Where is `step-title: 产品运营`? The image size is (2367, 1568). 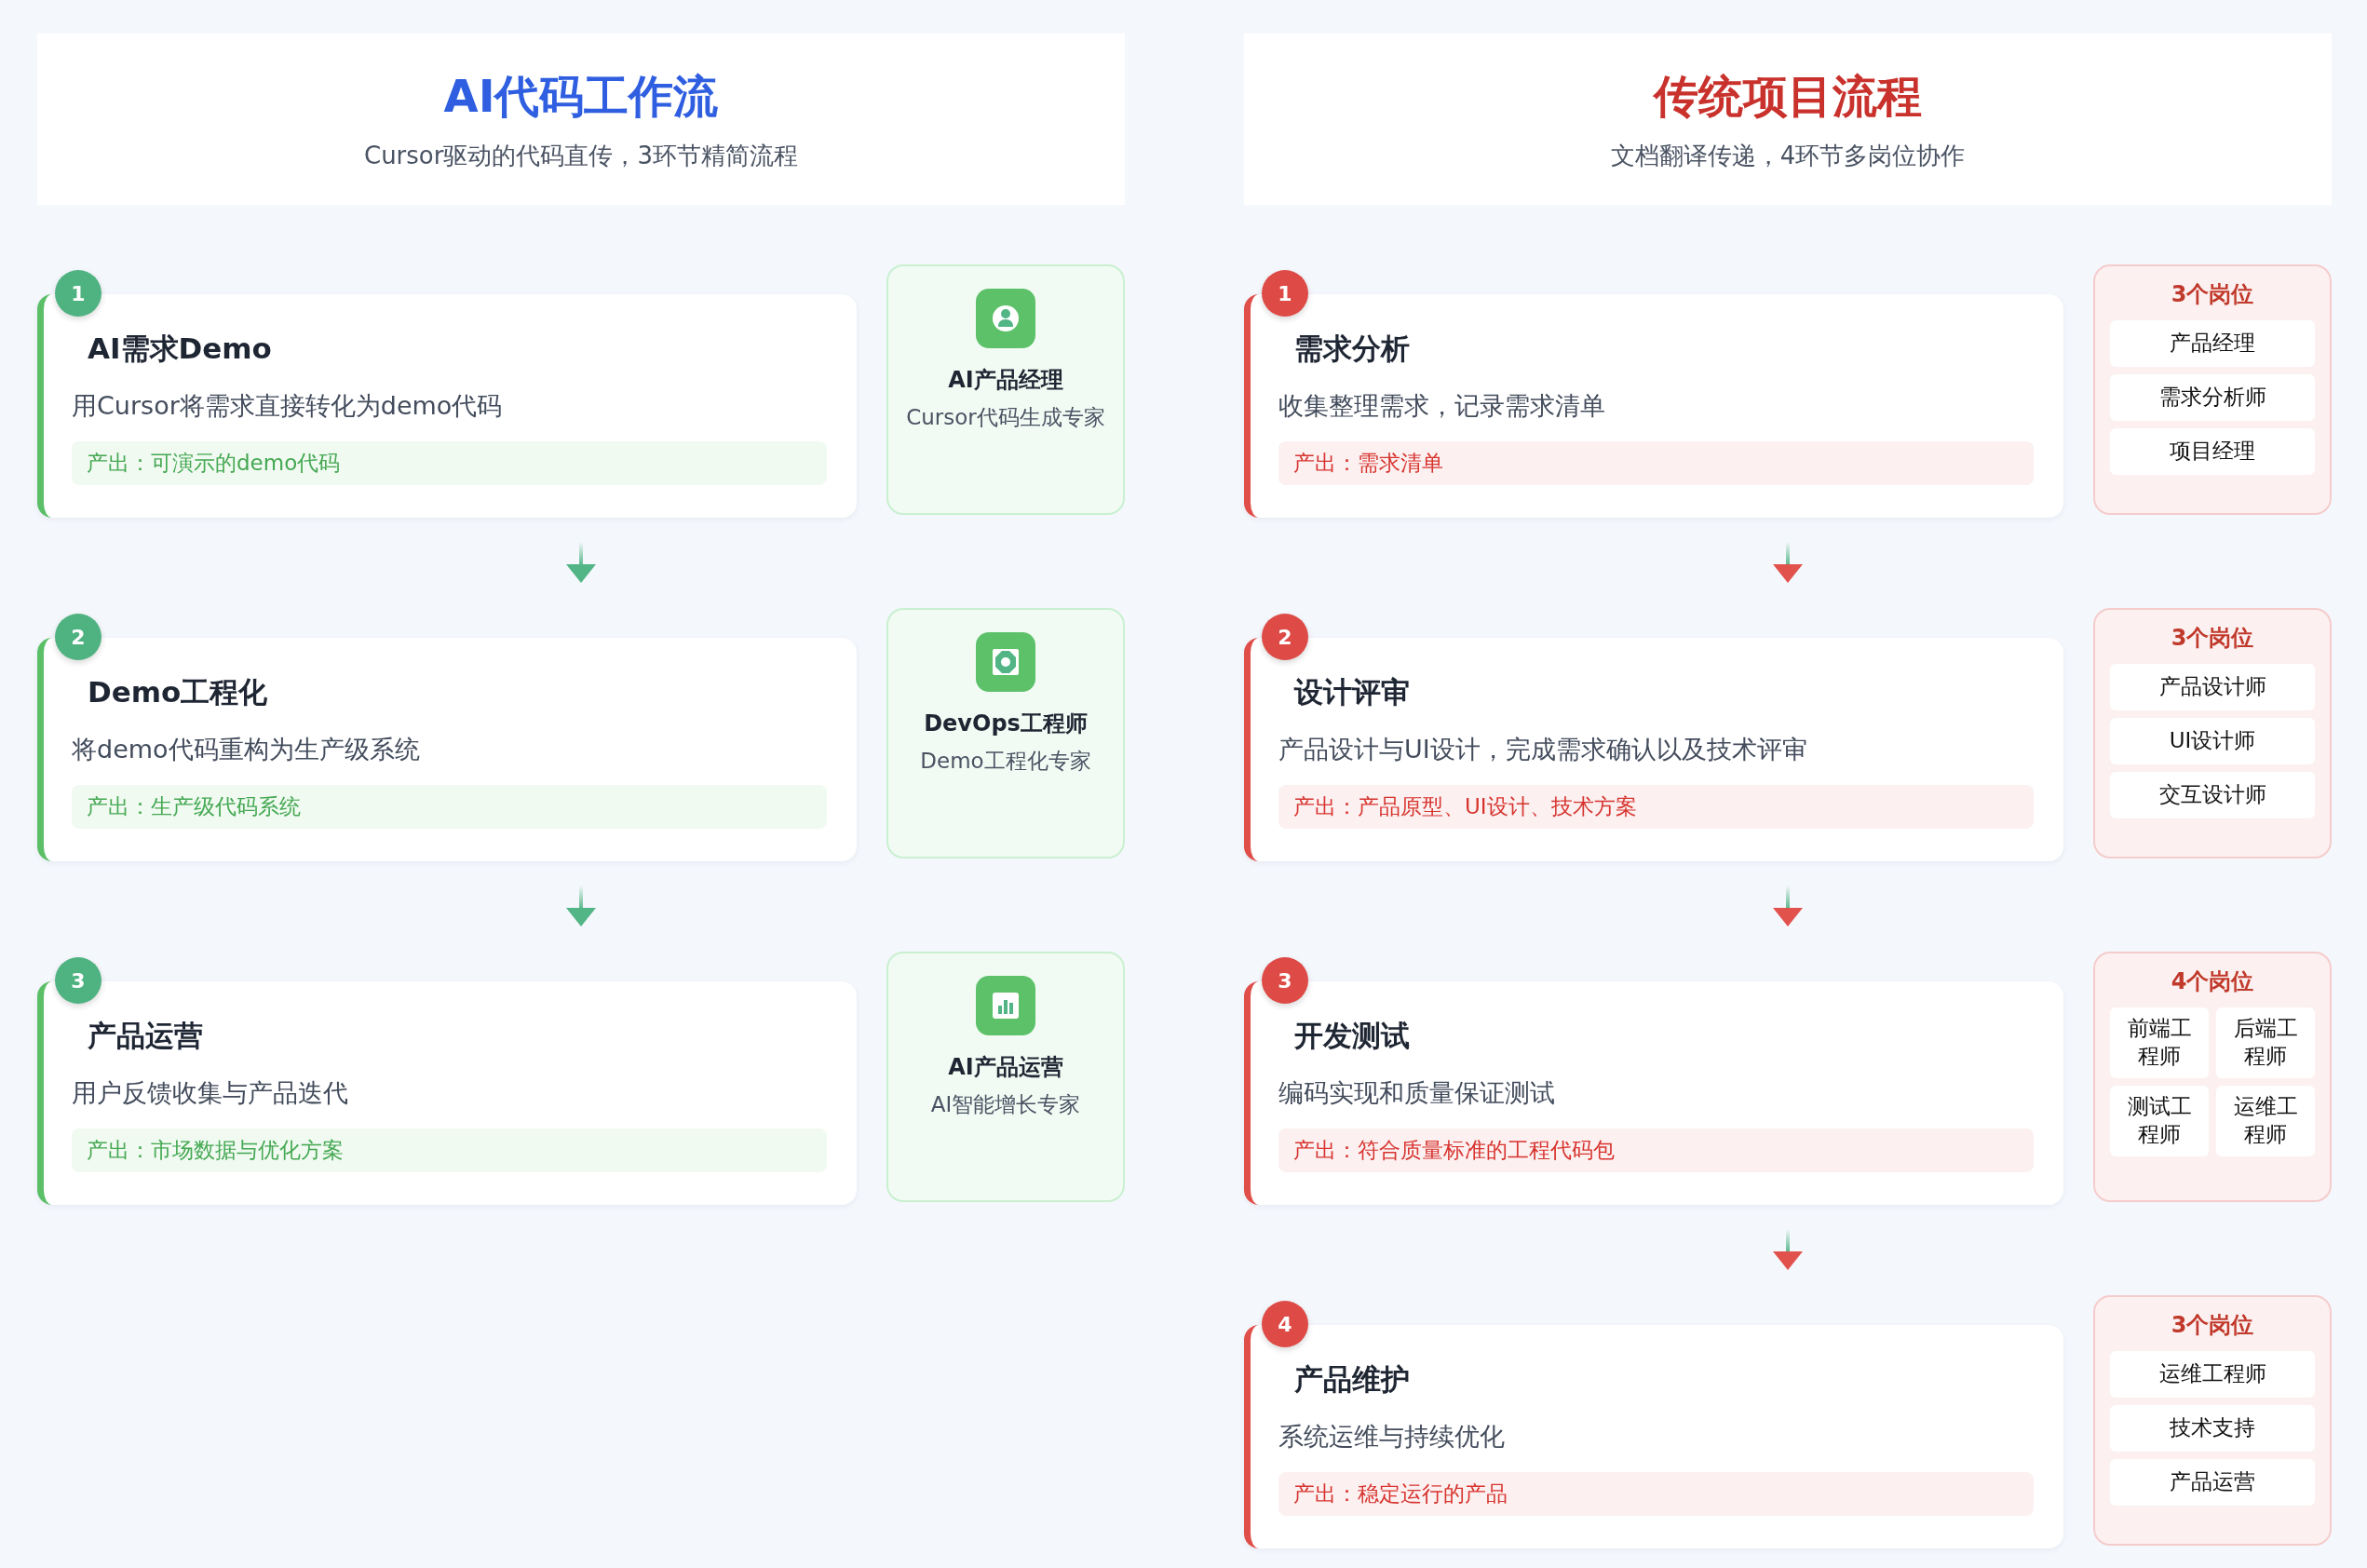 step-title: 产品运营 is located at coordinates (145, 1036).